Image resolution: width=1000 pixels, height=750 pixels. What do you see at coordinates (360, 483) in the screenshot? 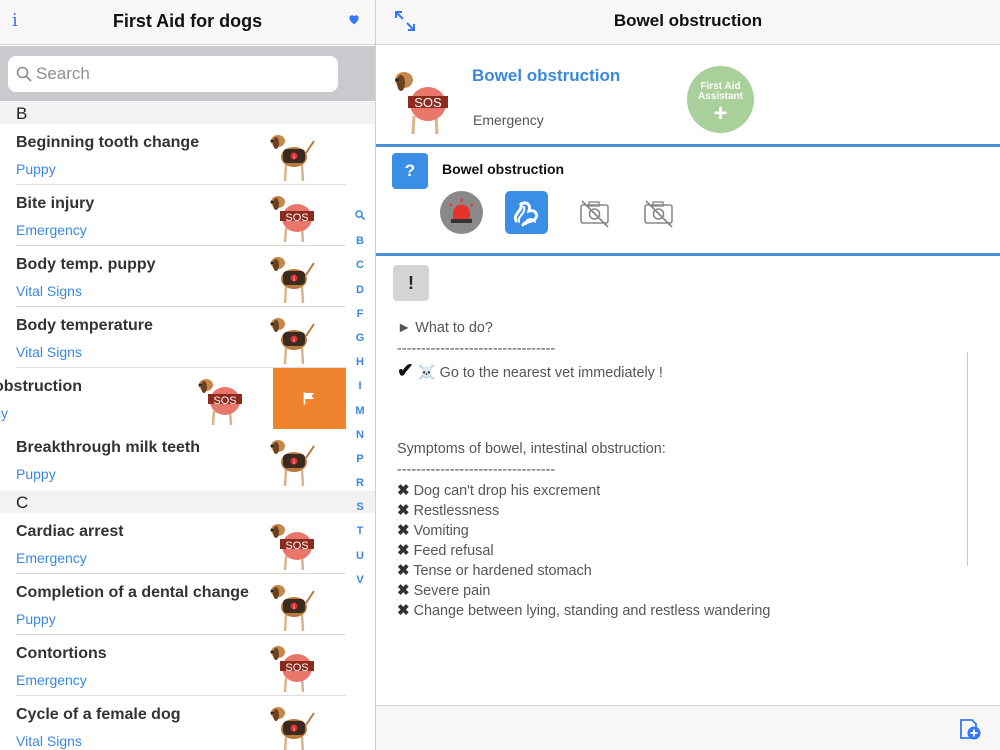
I see `index-letter: R` at bounding box center [360, 483].